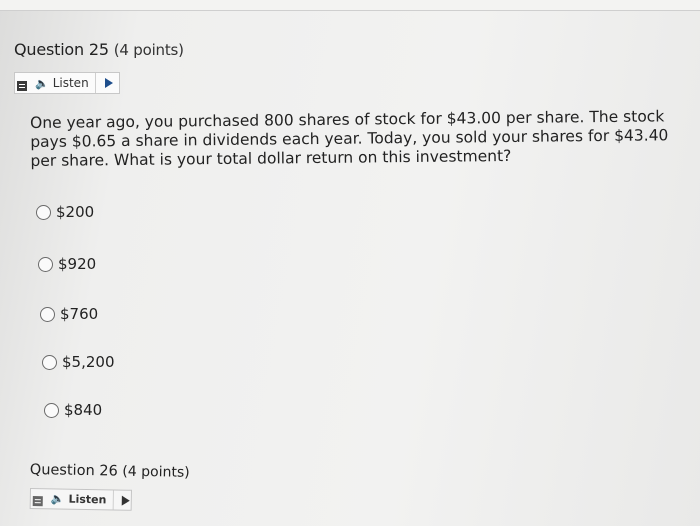 The image size is (700, 526). I want to click on next-listen-button: 🔈 Listen, so click(78, 499).